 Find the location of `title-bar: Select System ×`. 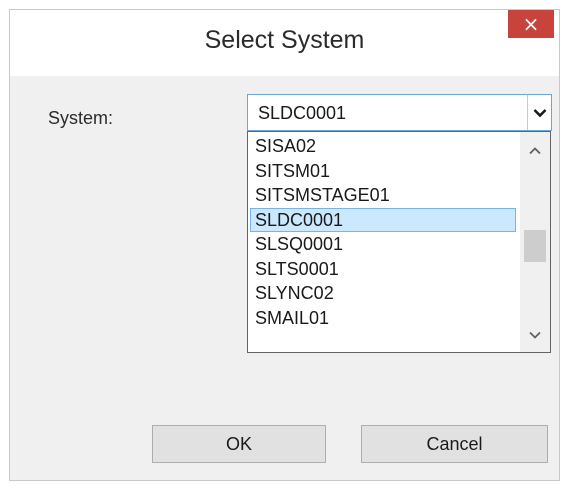

title-bar: Select System × is located at coordinates (284, 43).